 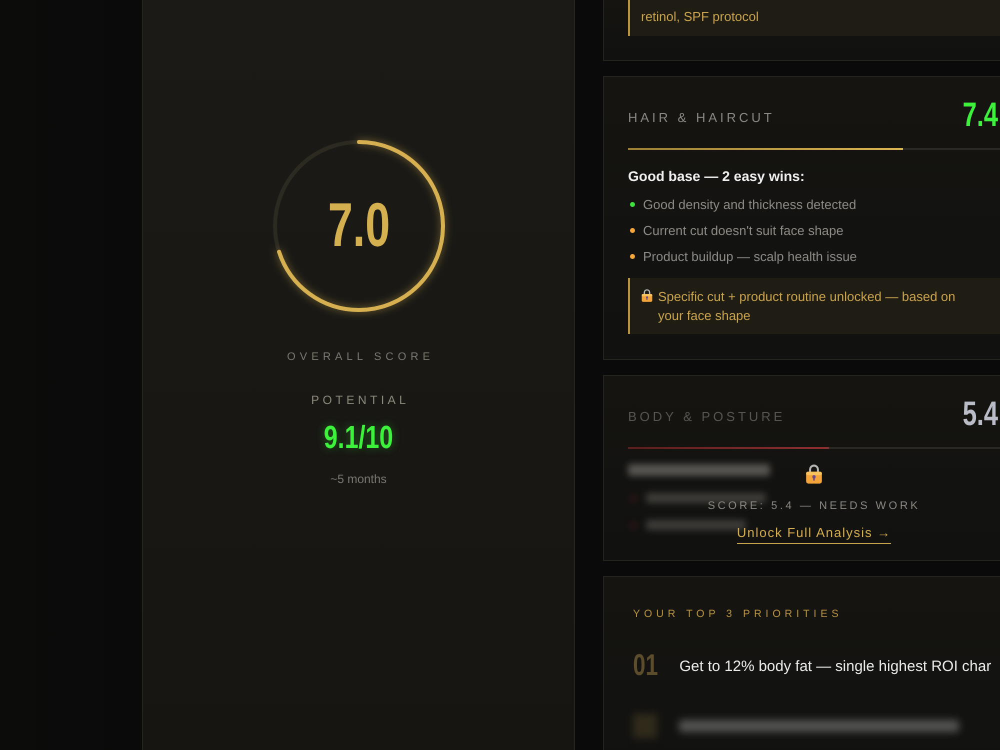 What do you see at coordinates (359, 437) in the screenshot?
I see `potential-score: 9.1/10` at bounding box center [359, 437].